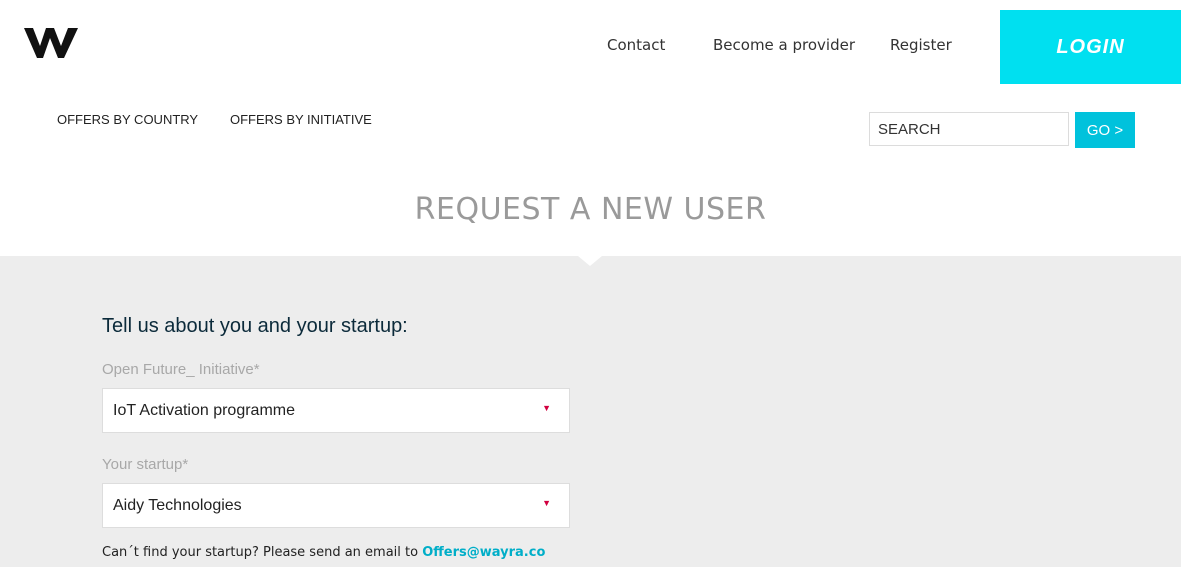  Describe the element at coordinates (921, 45) in the screenshot. I see `nav-register-link: Register` at that location.